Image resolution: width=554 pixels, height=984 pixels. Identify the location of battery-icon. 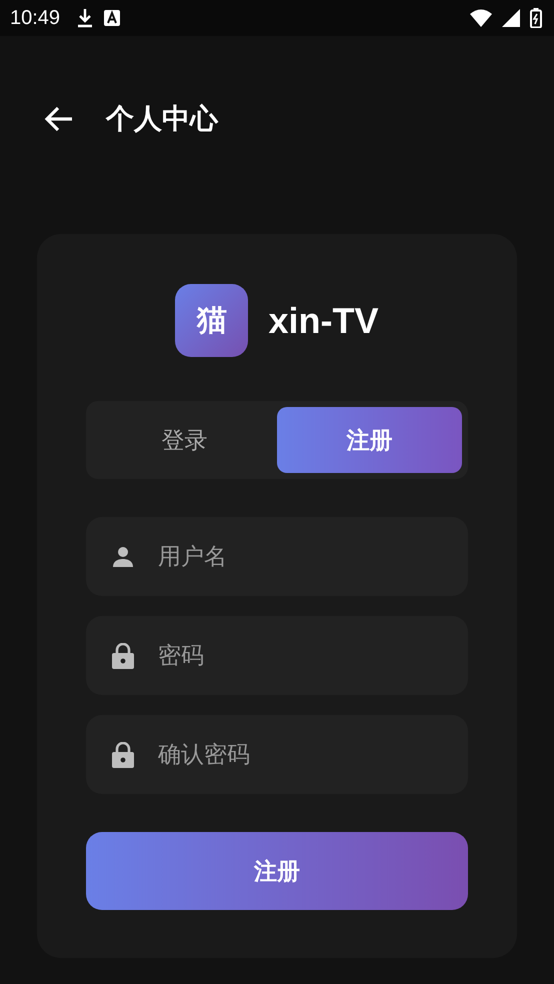
(536, 18).